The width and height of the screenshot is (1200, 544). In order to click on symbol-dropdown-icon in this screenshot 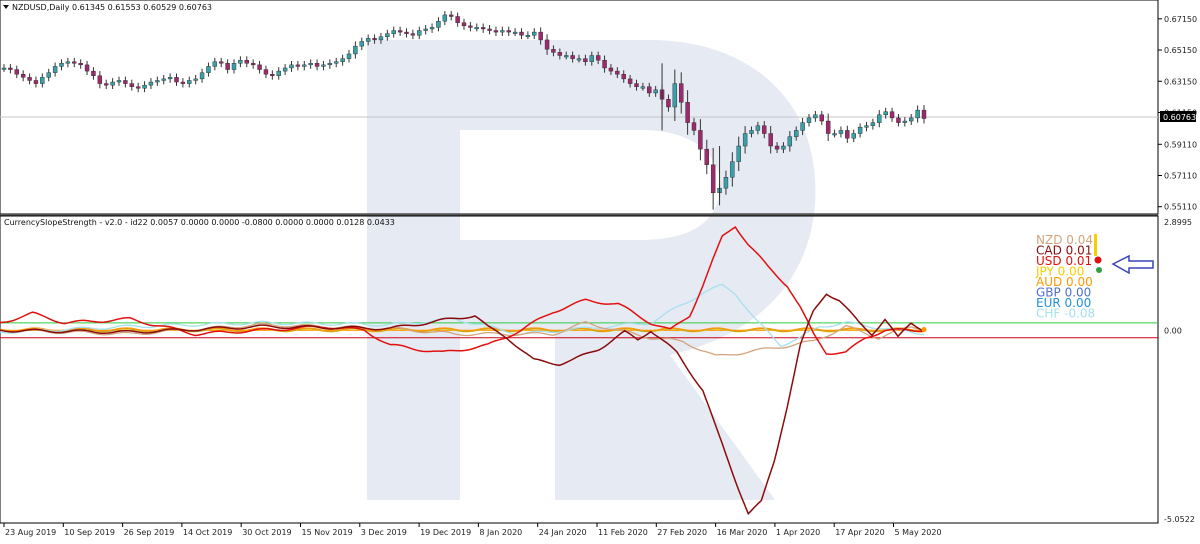, I will do `click(6, 7)`.